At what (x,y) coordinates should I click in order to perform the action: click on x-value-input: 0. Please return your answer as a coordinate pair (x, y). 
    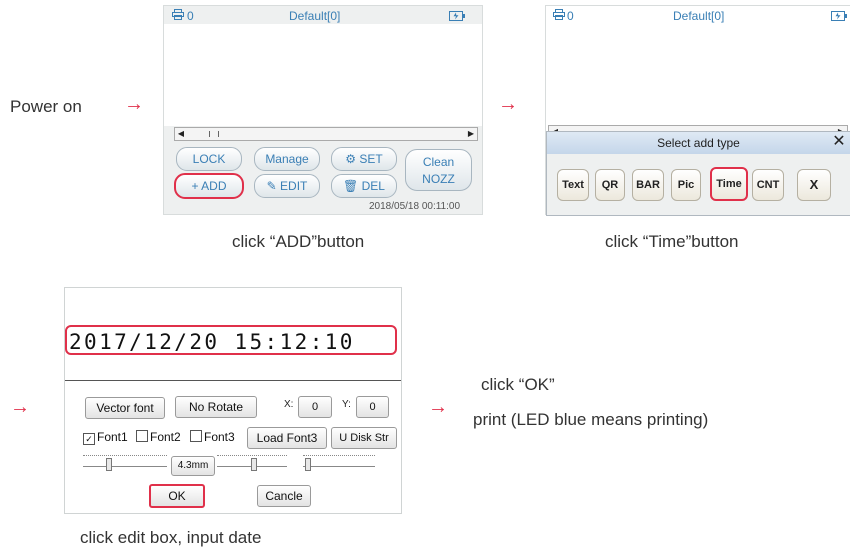
    Looking at the image, I should click on (315, 407).